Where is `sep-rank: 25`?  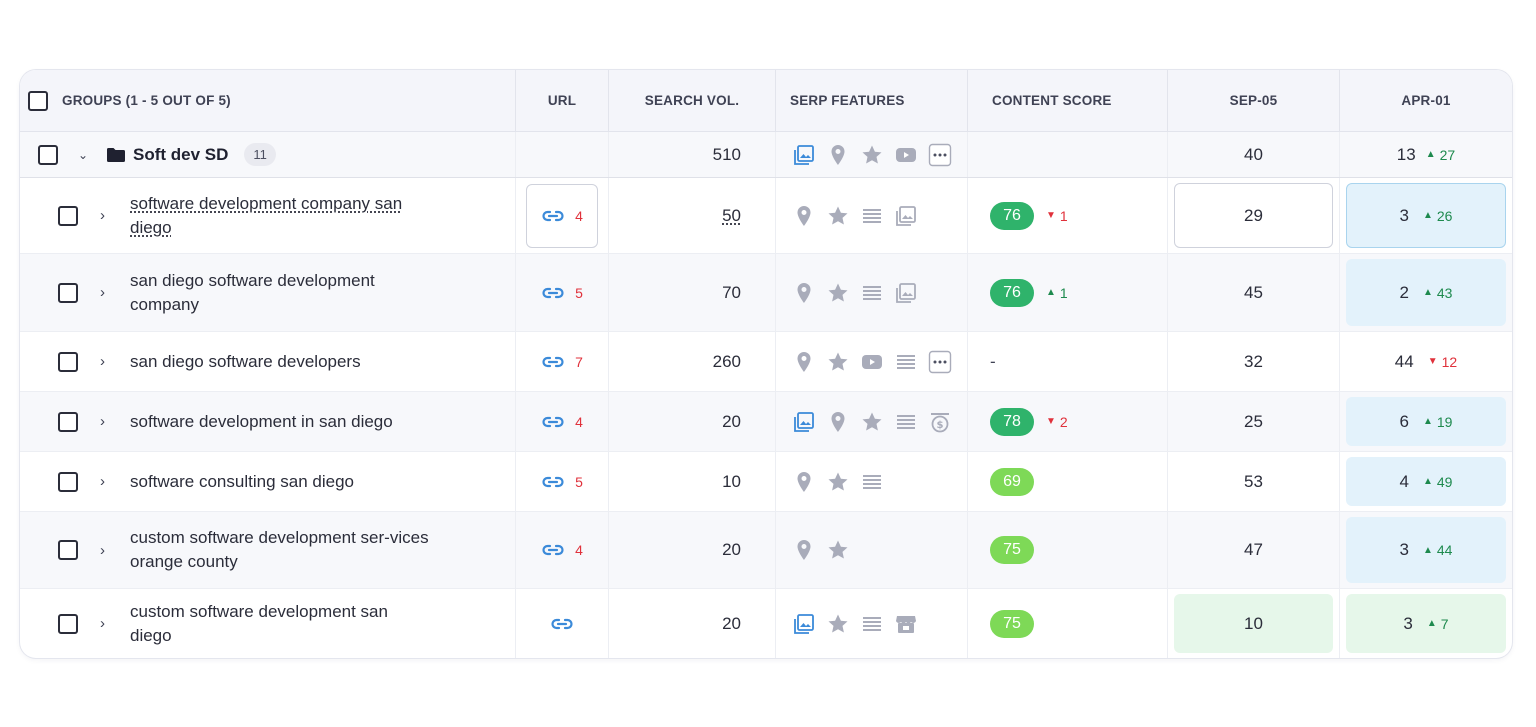 sep-rank: 25 is located at coordinates (1253, 421).